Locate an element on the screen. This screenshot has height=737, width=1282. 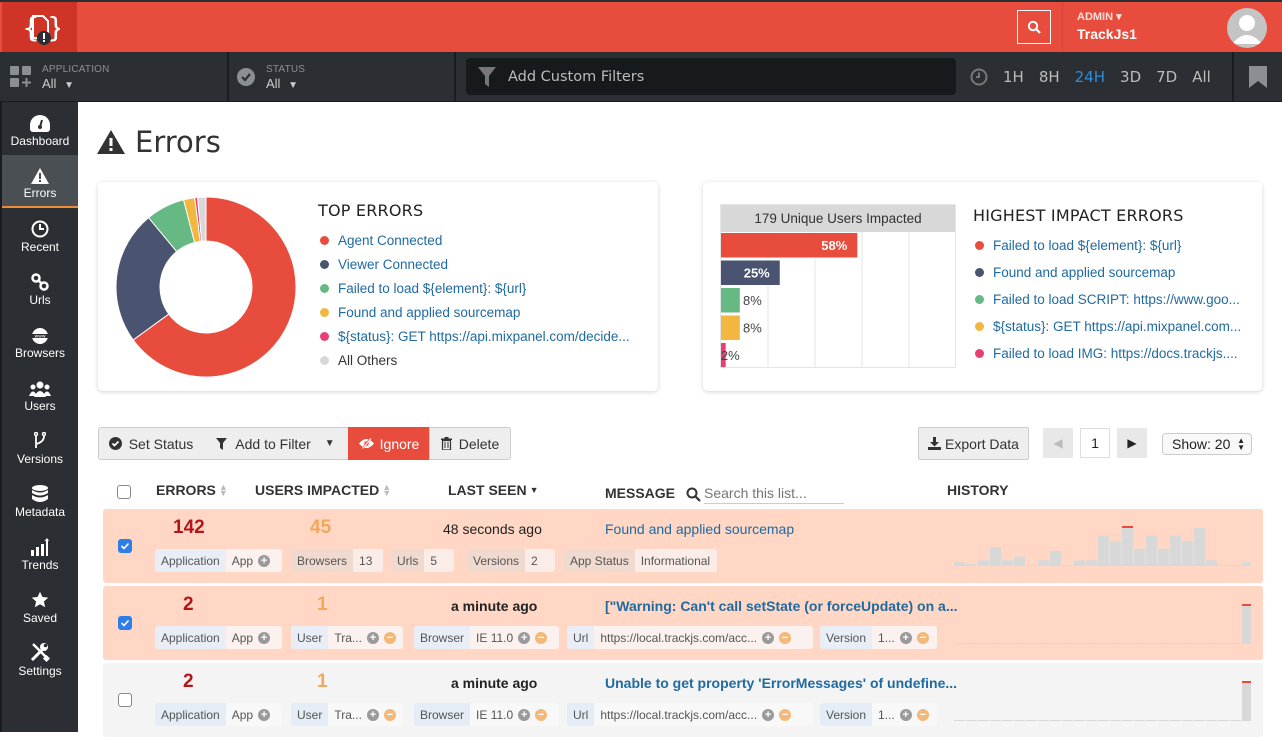
sidebar-item-trends: Trends is located at coordinates (40, 552).